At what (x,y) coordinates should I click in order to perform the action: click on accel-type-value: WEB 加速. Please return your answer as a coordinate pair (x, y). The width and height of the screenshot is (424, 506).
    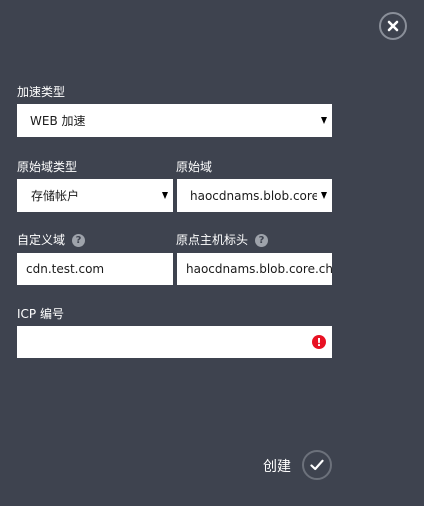
    Looking at the image, I should click on (58, 121).